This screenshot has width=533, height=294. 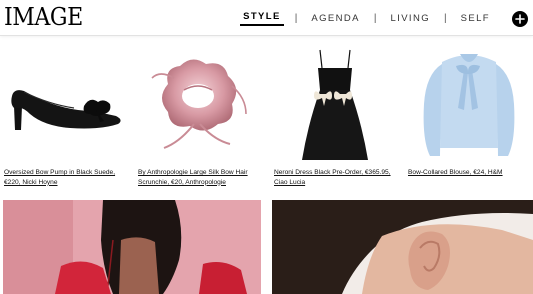 What do you see at coordinates (65, 104) in the screenshot?
I see `black-bow-pump-image` at bounding box center [65, 104].